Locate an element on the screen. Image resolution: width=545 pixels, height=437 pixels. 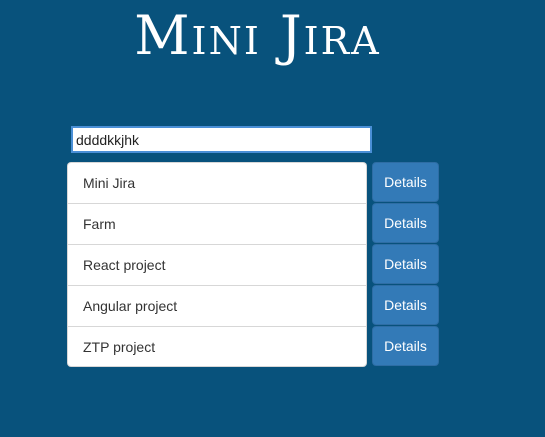
project-name: Mini Jira is located at coordinates (217, 182).